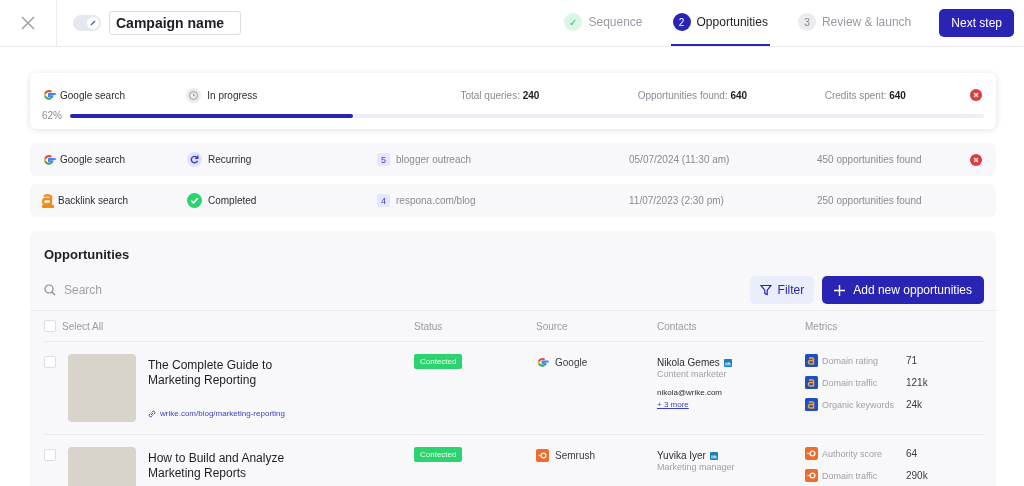 The width and height of the screenshot is (1024, 486). I want to click on stat-text: Total queries: 240, so click(500, 95).